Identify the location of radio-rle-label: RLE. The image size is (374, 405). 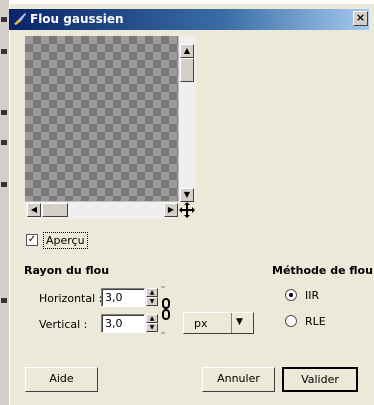
(315, 321).